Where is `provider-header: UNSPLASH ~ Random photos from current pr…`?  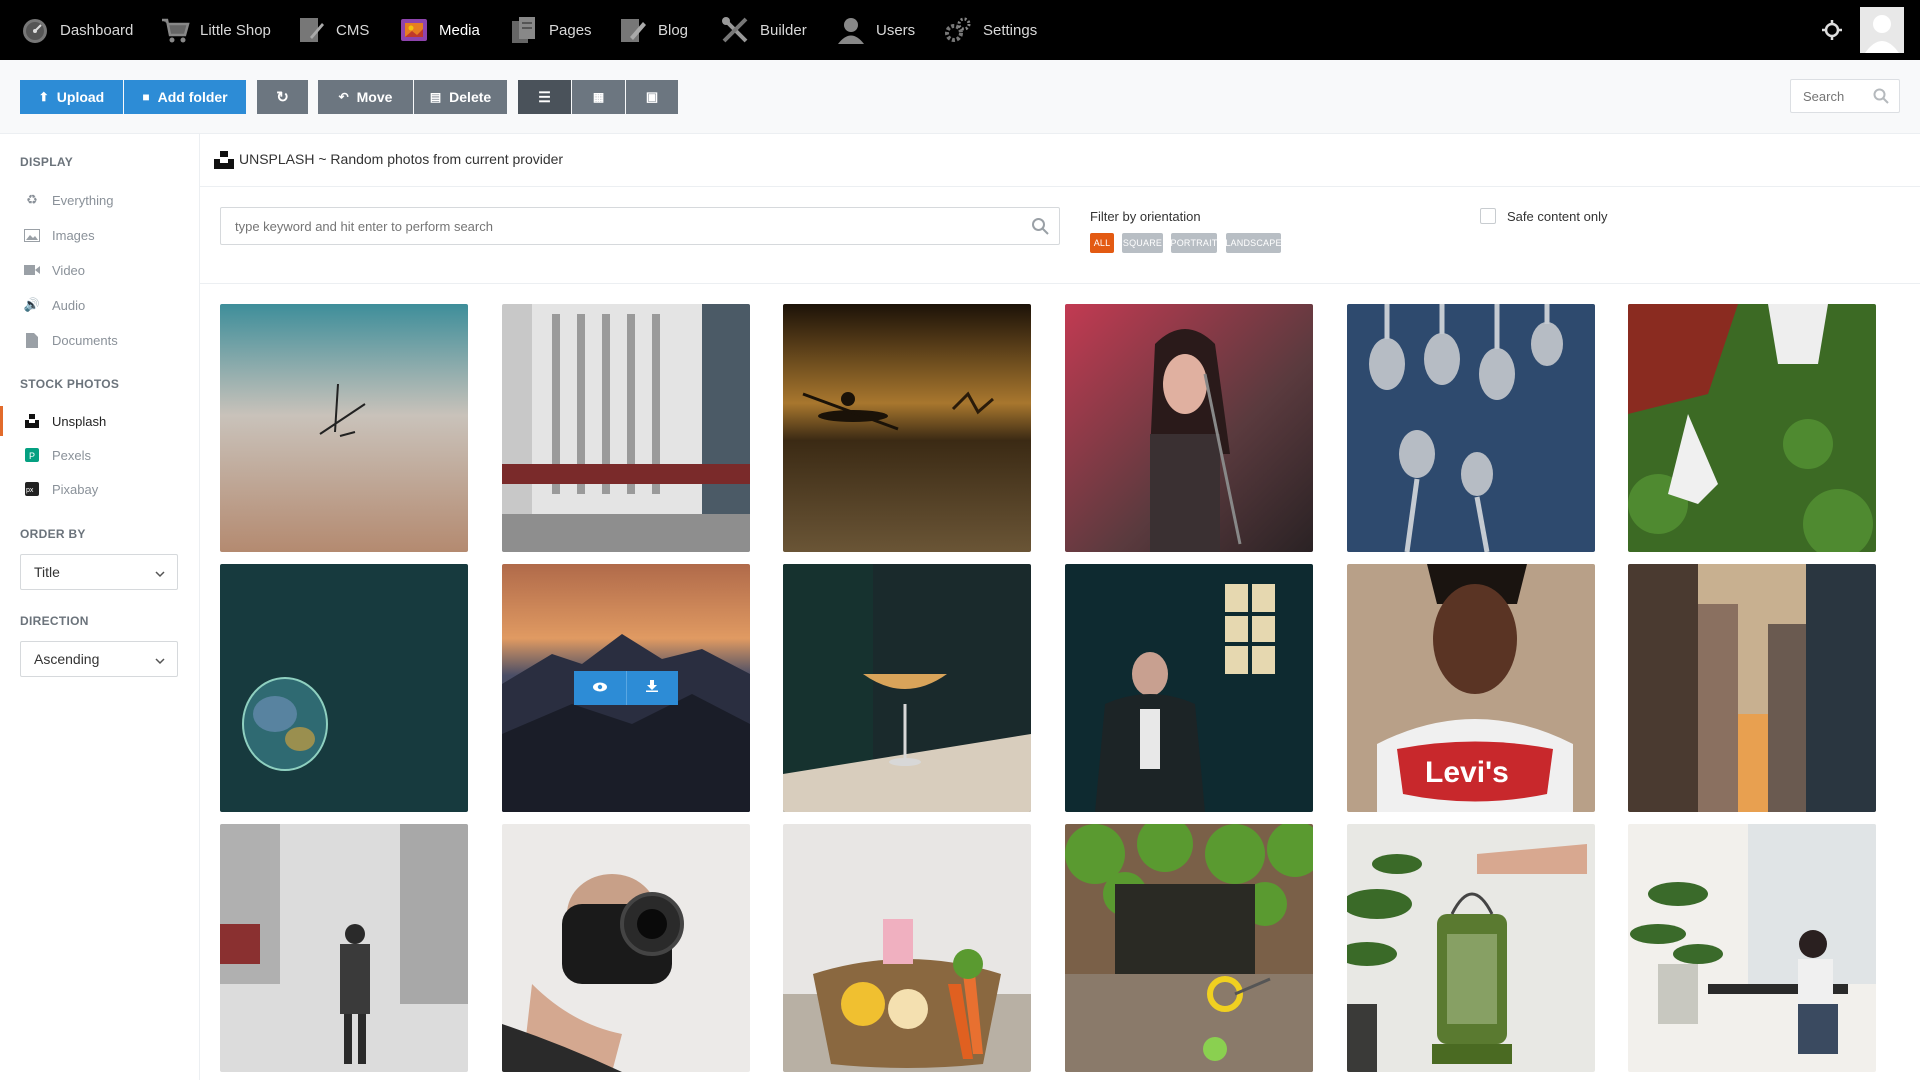
provider-header: UNSPLASH ~ Random photos from current pr… is located at coordinates (1060, 160).